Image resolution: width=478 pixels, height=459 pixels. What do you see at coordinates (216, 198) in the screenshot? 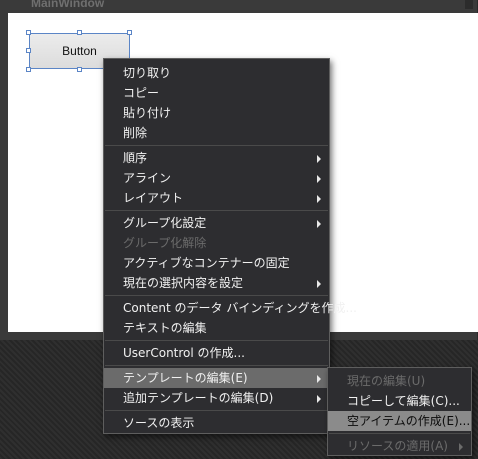
I see `menu-item-1-2: レイアウト` at bounding box center [216, 198].